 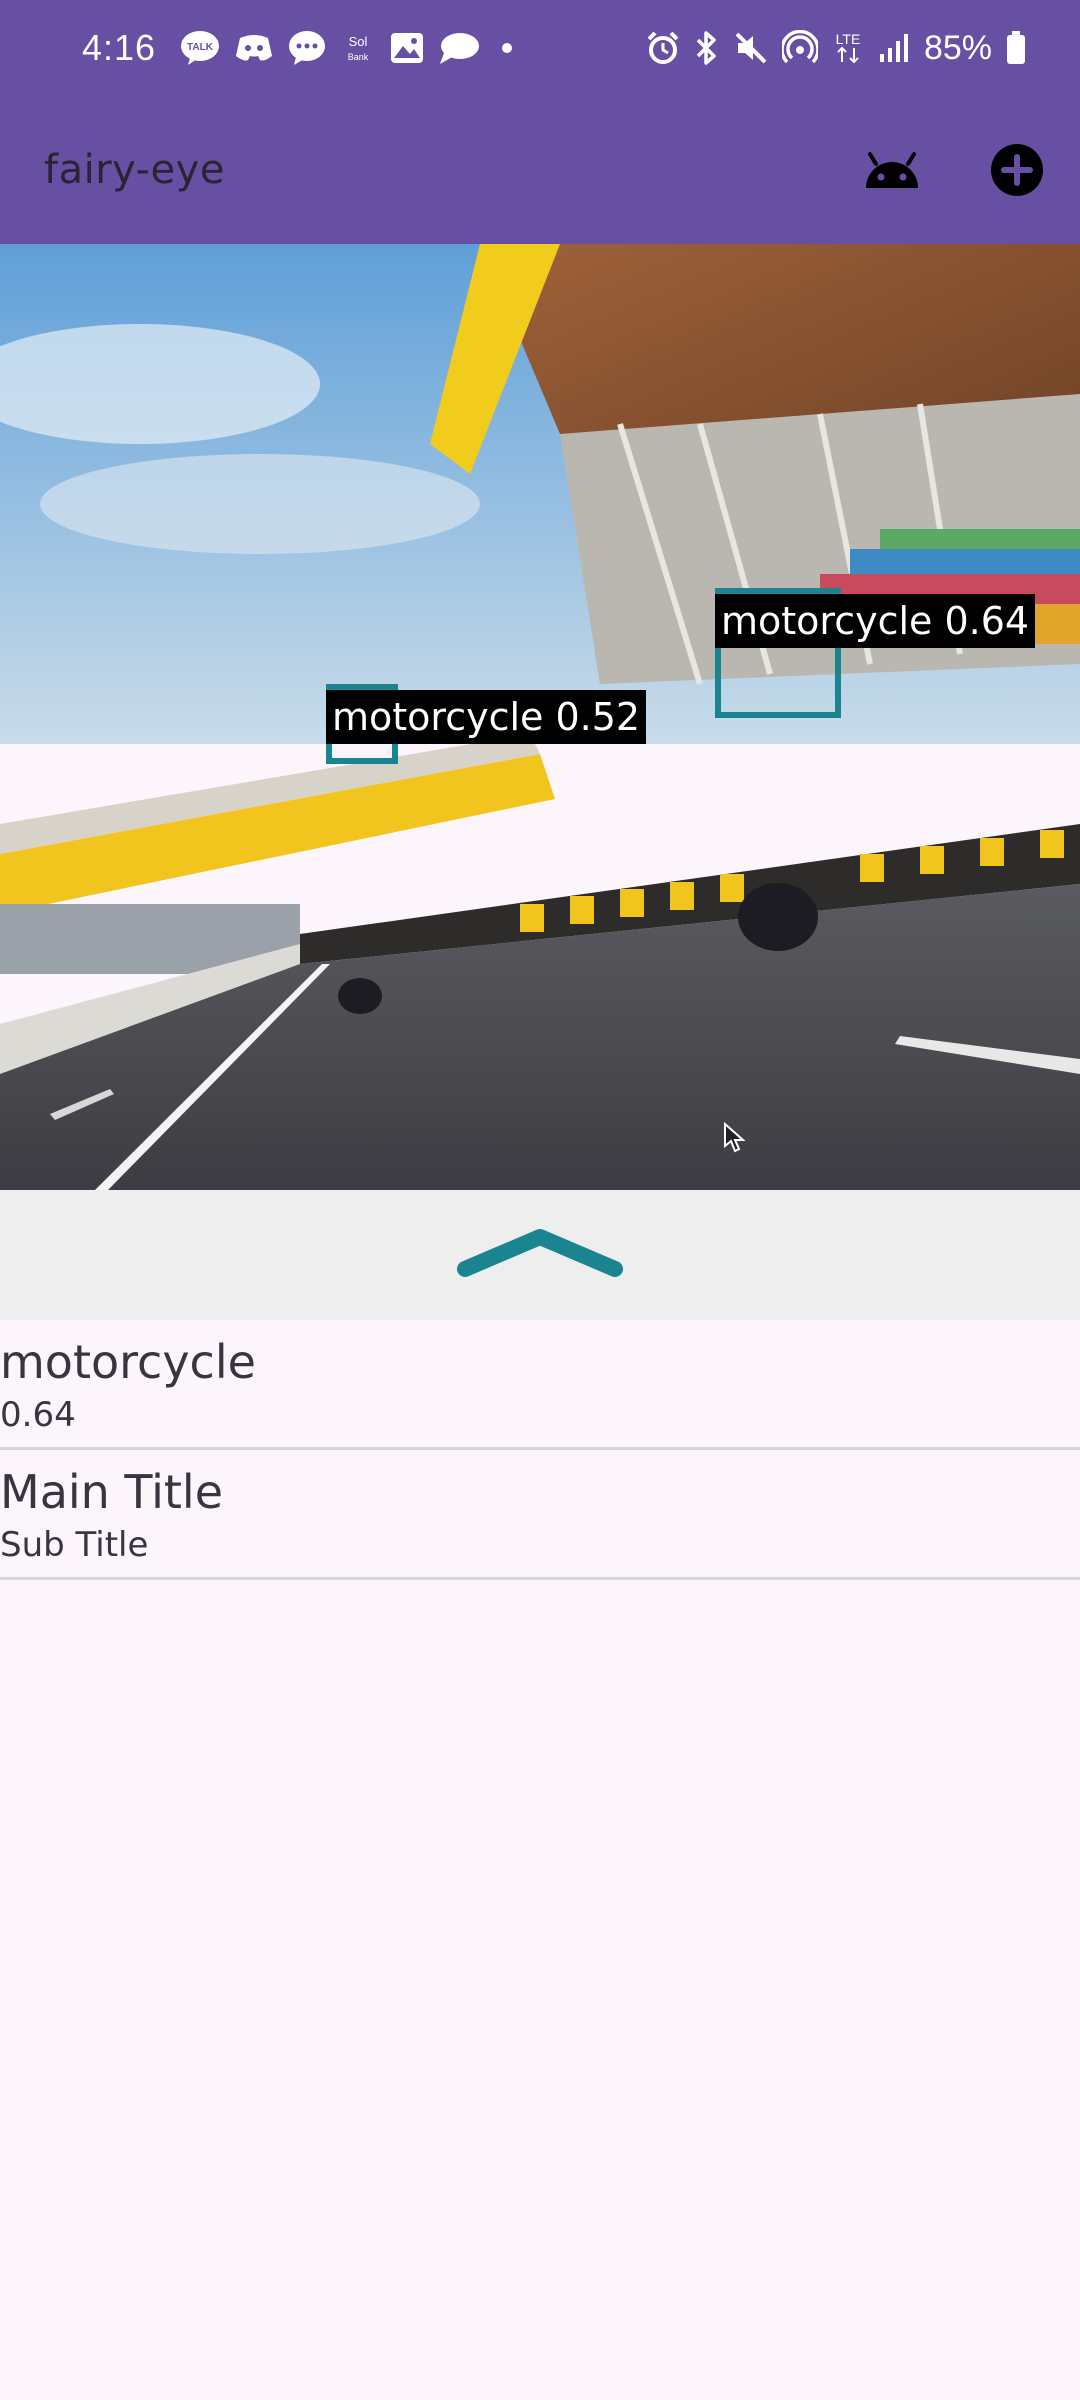 What do you see at coordinates (707, 48) in the screenshot?
I see `bluetooth-icon` at bounding box center [707, 48].